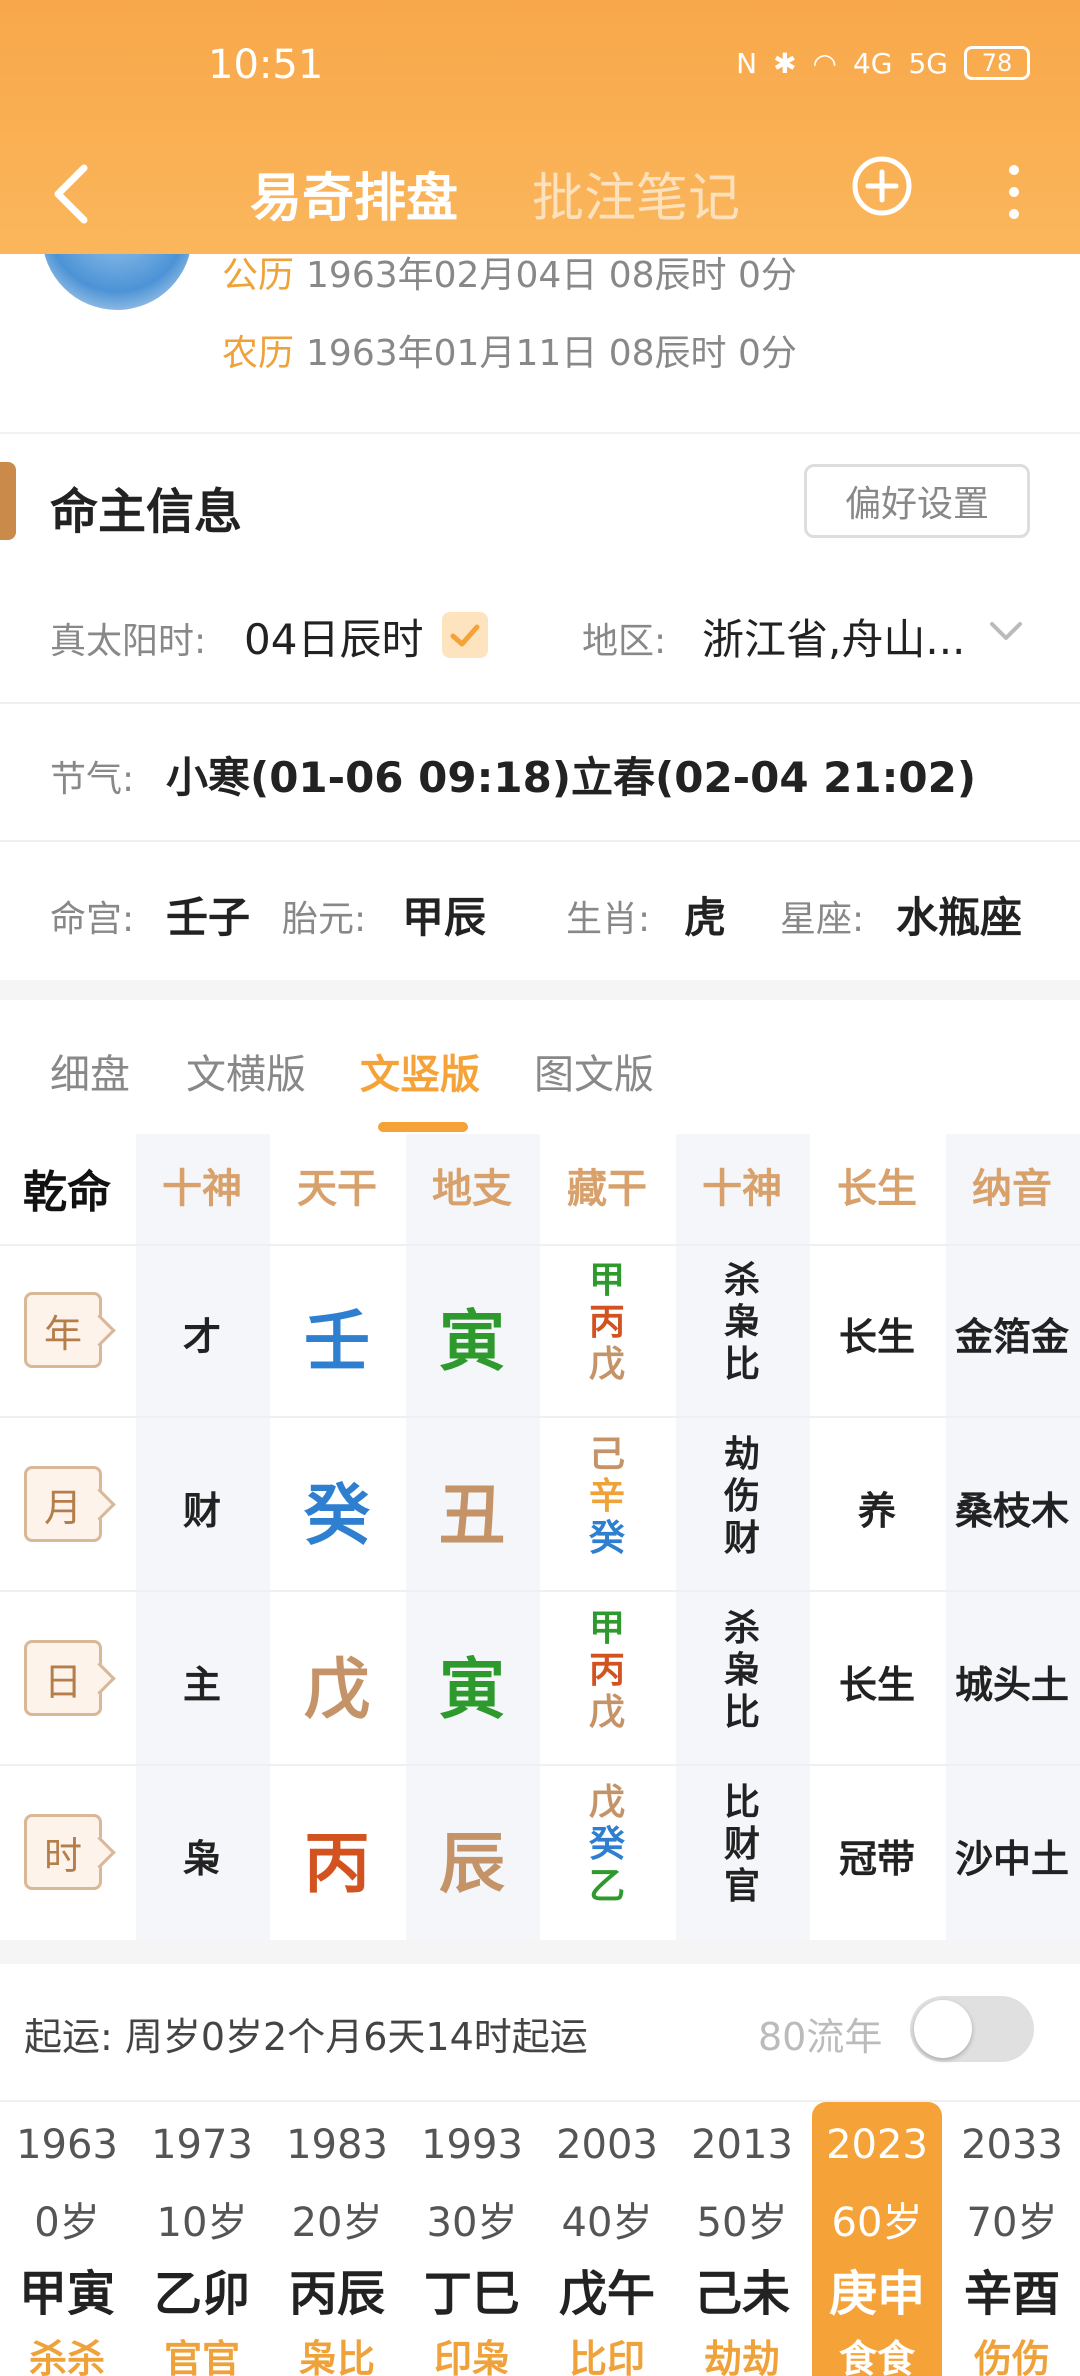 The width and height of the screenshot is (1080, 2376). I want to click on tab-notes: 批注笔记, so click(636, 193).